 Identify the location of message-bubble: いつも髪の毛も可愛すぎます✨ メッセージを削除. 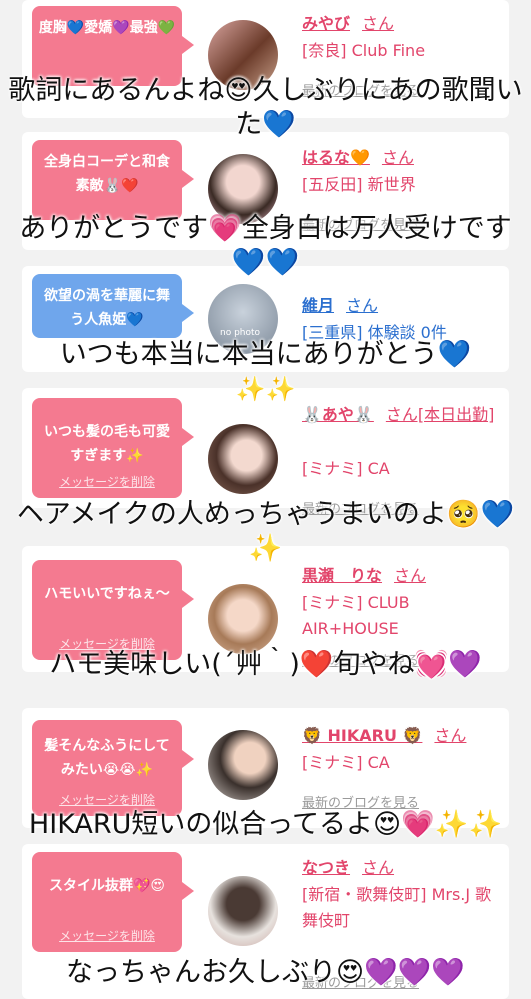
(113, 448).